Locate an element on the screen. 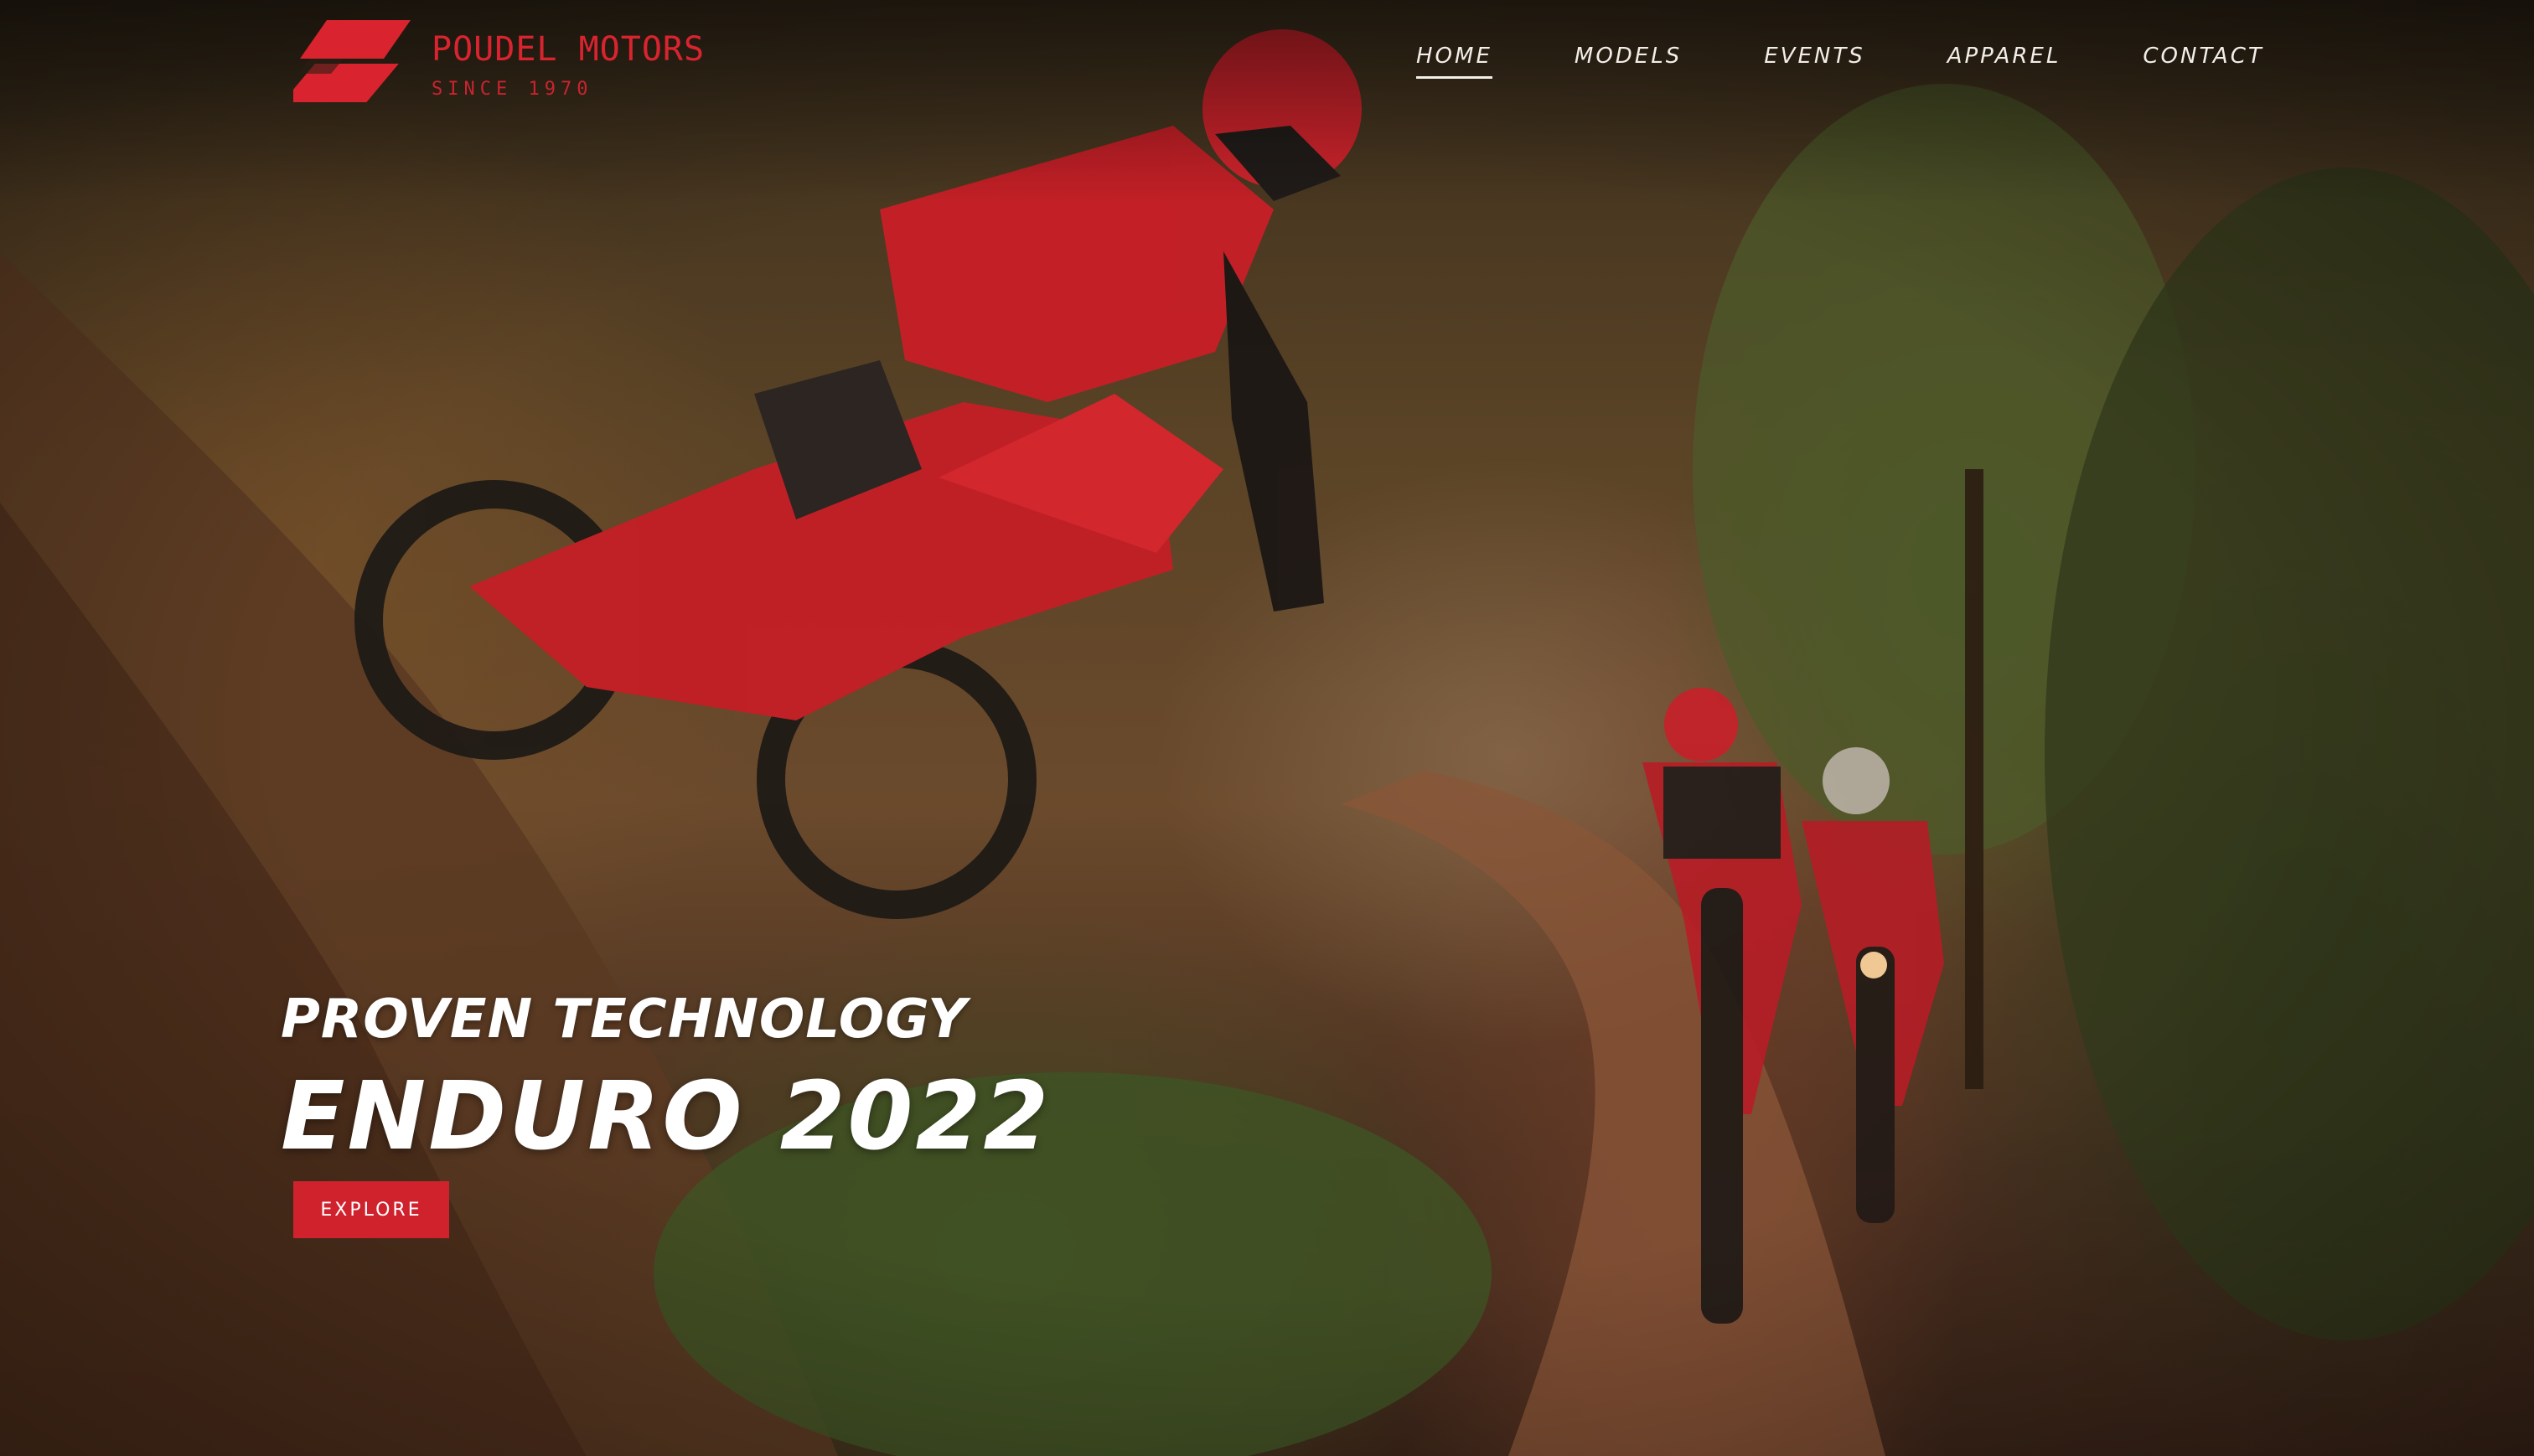 The width and height of the screenshot is (2534, 1456). hero-headline: ENDURO 2022 is located at coordinates (666, 1116).